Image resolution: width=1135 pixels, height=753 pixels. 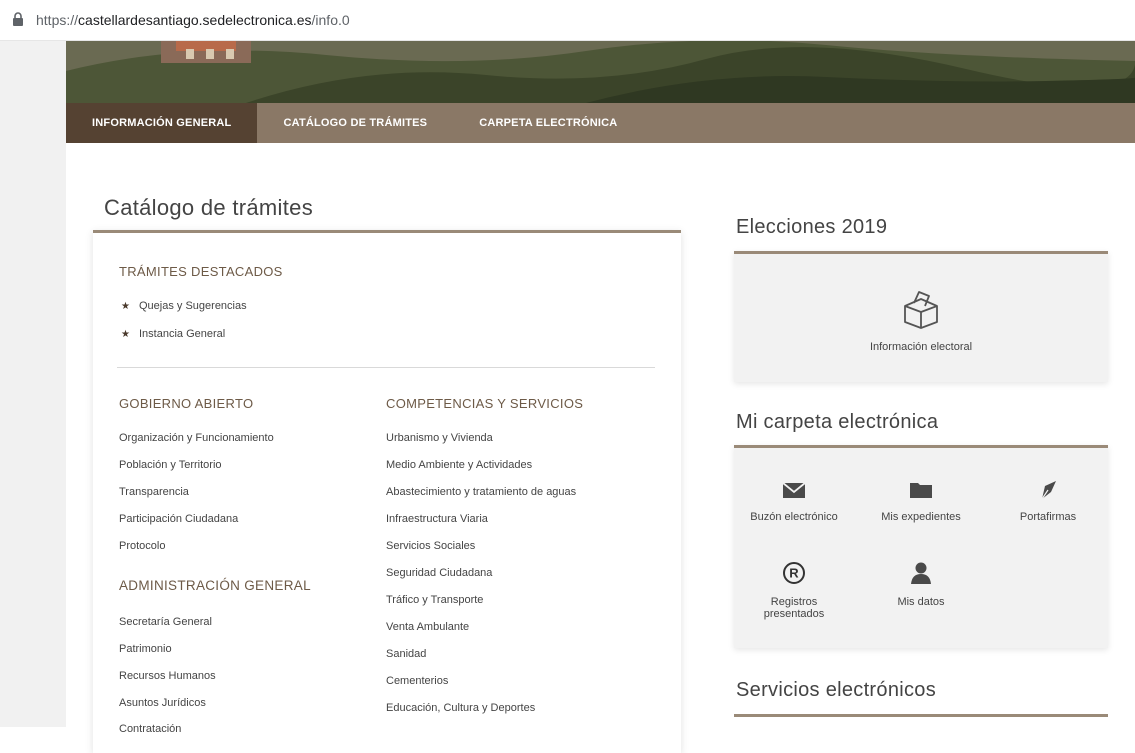 What do you see at coordinates (178, 519) in the screenshot?
I see `link-gobierno-item: Participación Ciudadana` at bounding box center [178, 519].